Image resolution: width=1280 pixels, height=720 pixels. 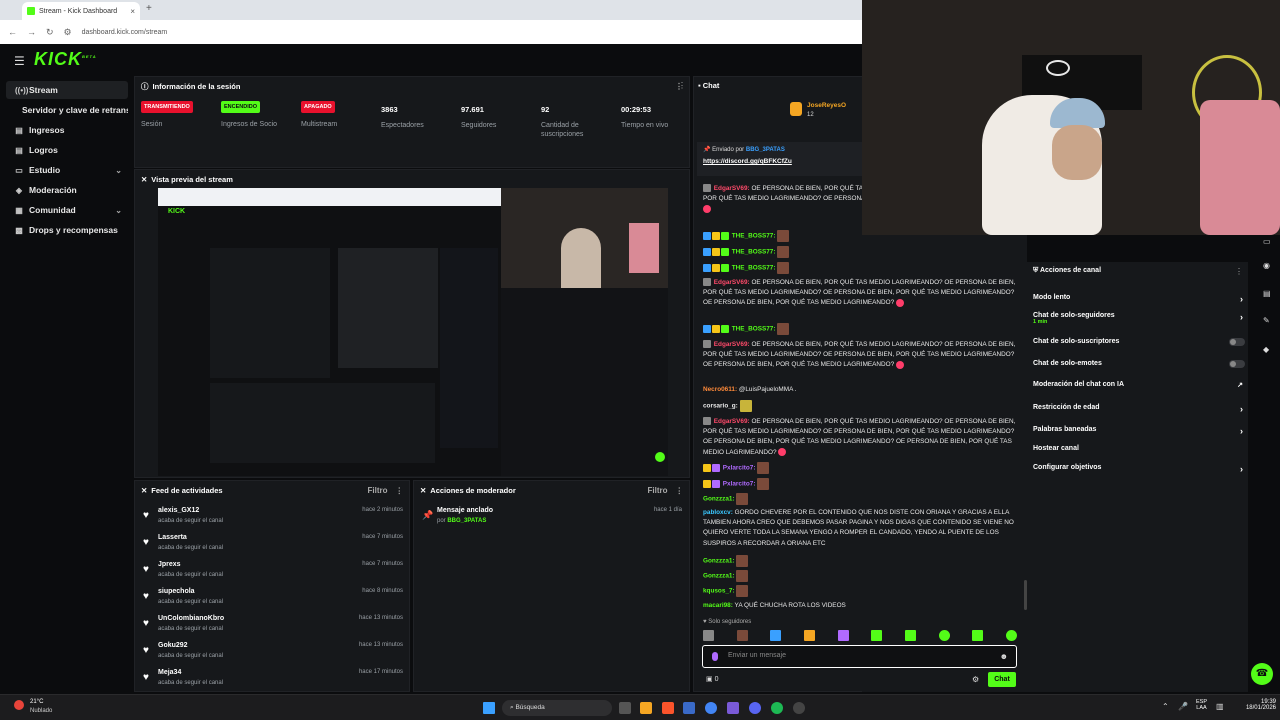 What do you see at coordinates (1139, 299) in the screenshot?
I see `action-slow-mode: Modo lento ›` at bounding box center [1139, 299].